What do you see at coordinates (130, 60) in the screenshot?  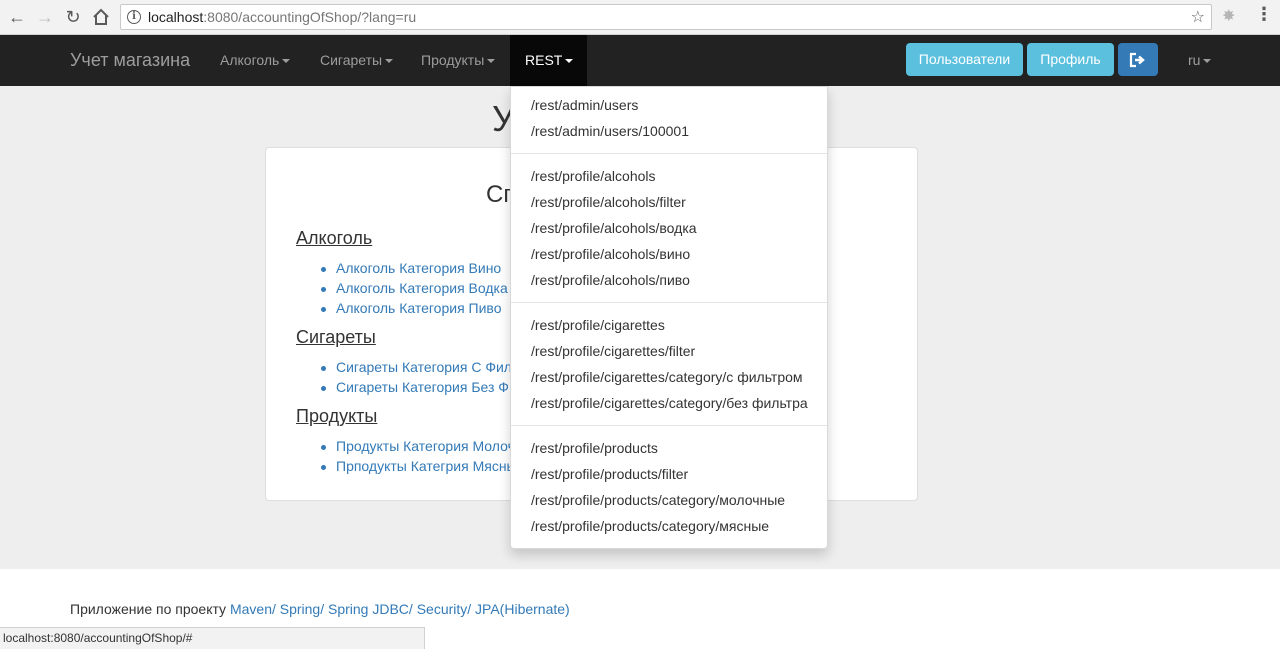 I see `brand-link: Учет магазина` at bounding box center [130, 60].